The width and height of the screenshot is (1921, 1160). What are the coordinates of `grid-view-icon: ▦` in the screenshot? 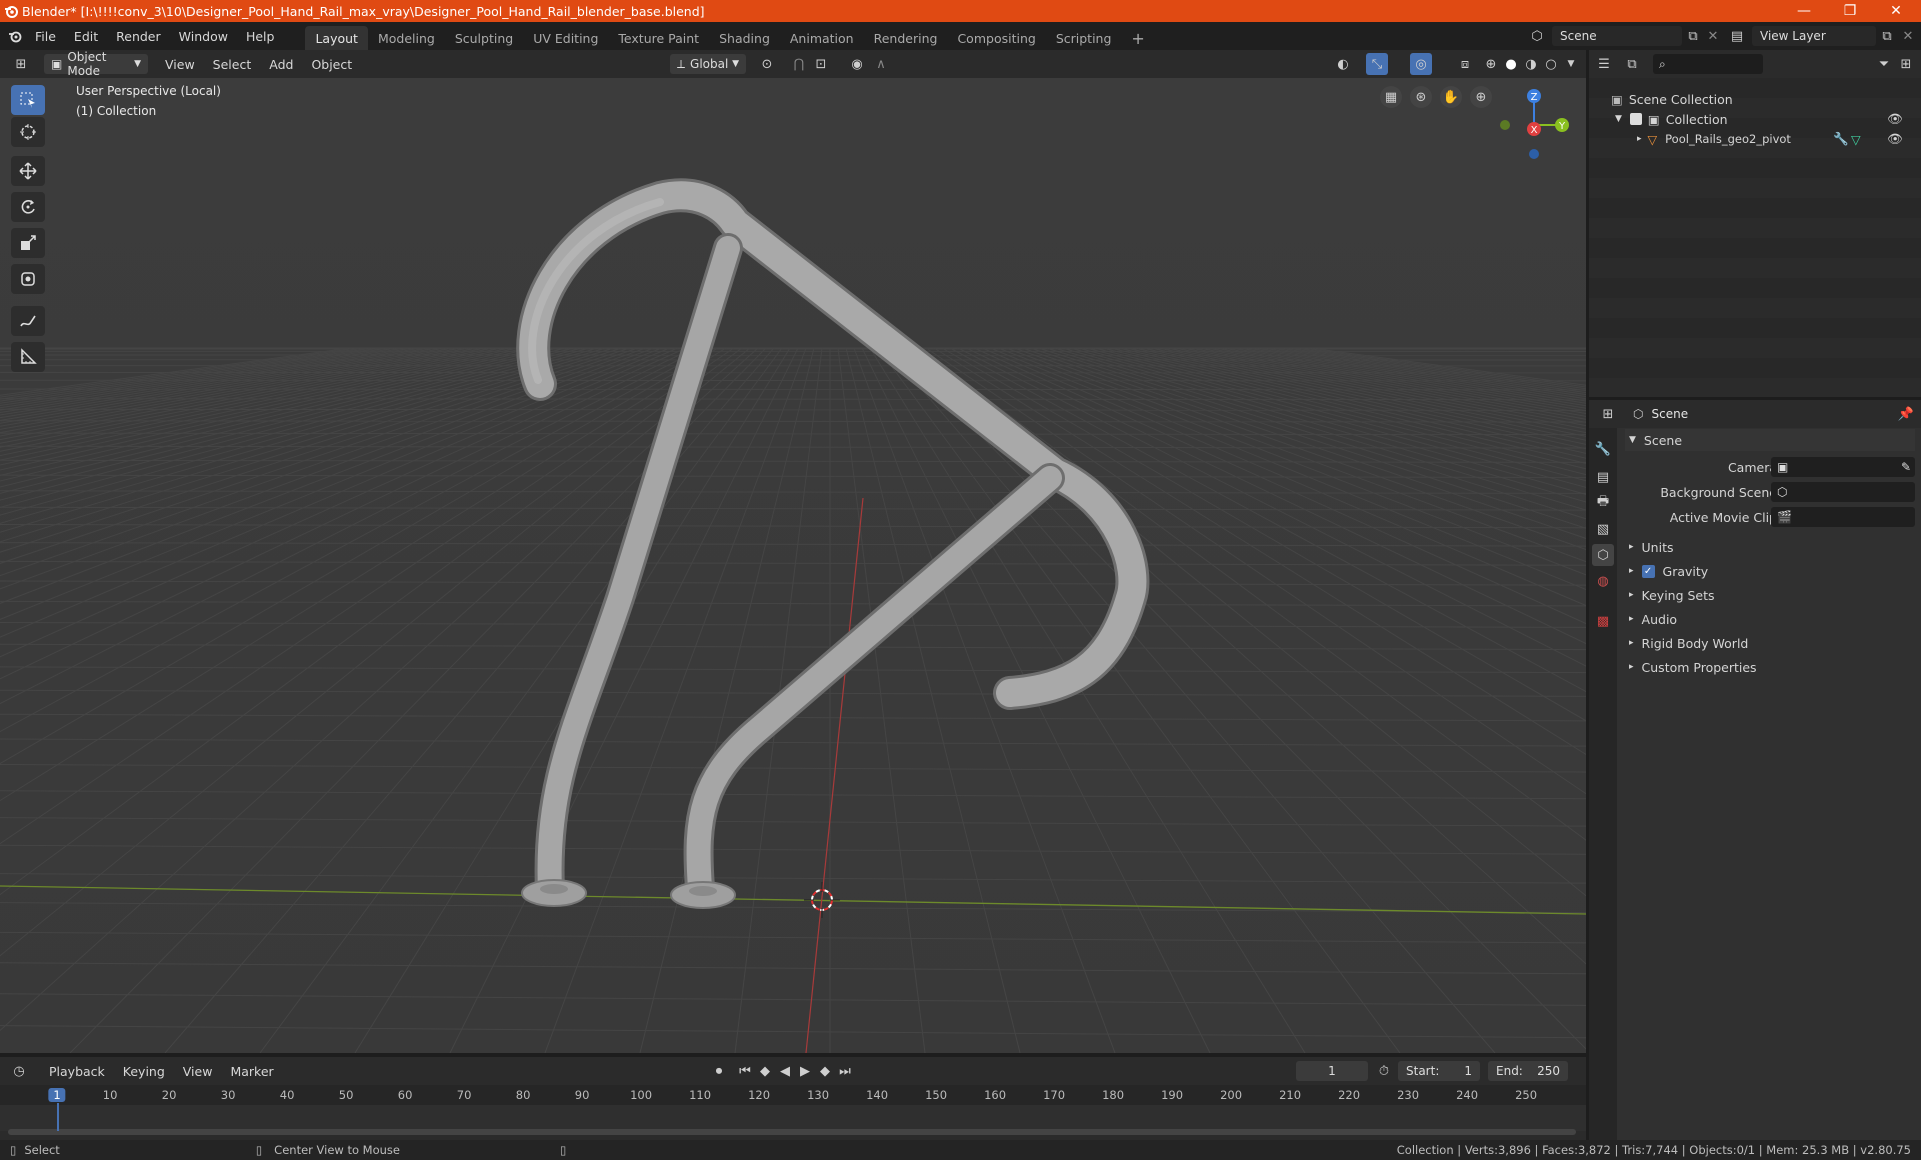 It's located at (1391, 97).